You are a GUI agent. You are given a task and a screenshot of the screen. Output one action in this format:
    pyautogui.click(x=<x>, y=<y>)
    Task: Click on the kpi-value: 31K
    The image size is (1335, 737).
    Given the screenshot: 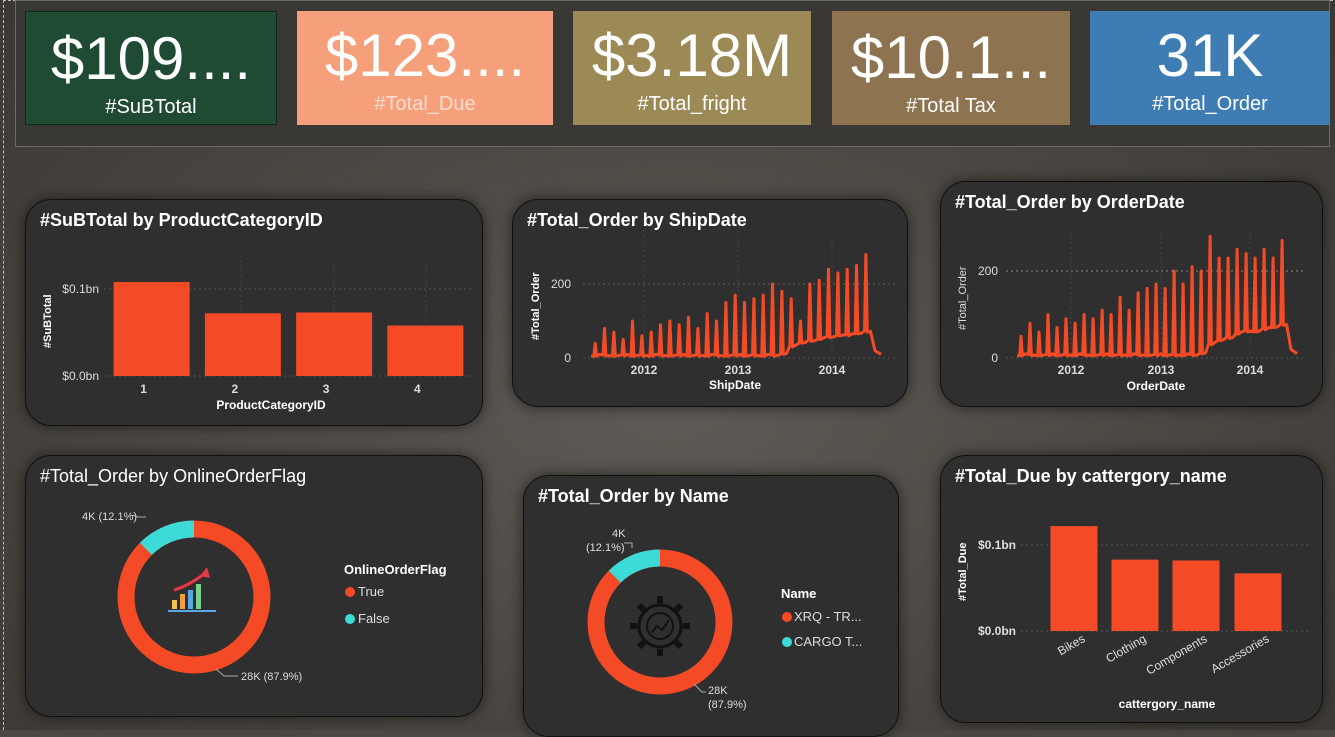 What is the action you would take?
    pyautogui.click(x=1210, y=55)
    